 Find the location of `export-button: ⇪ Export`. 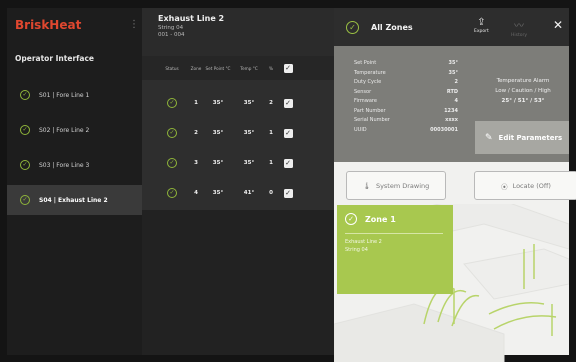

export-button: ⇪ Export is located at coordinates (481, 25).